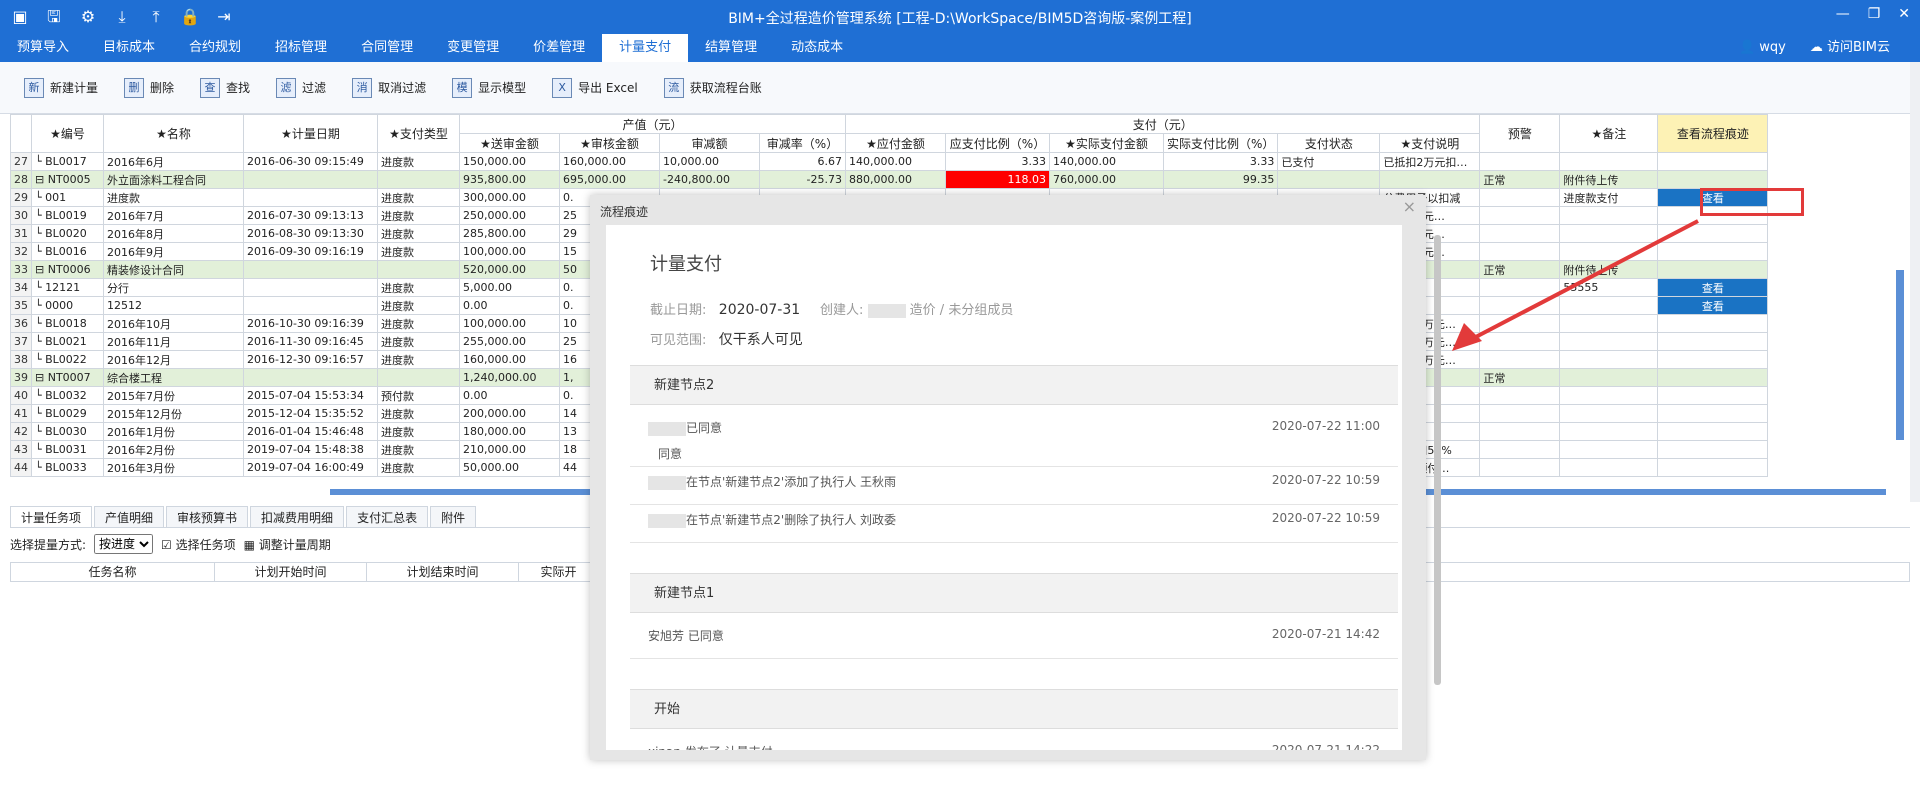  Describe the element at coordinates (886, 310) in the screenshot. I see `redacted-name` at that location.